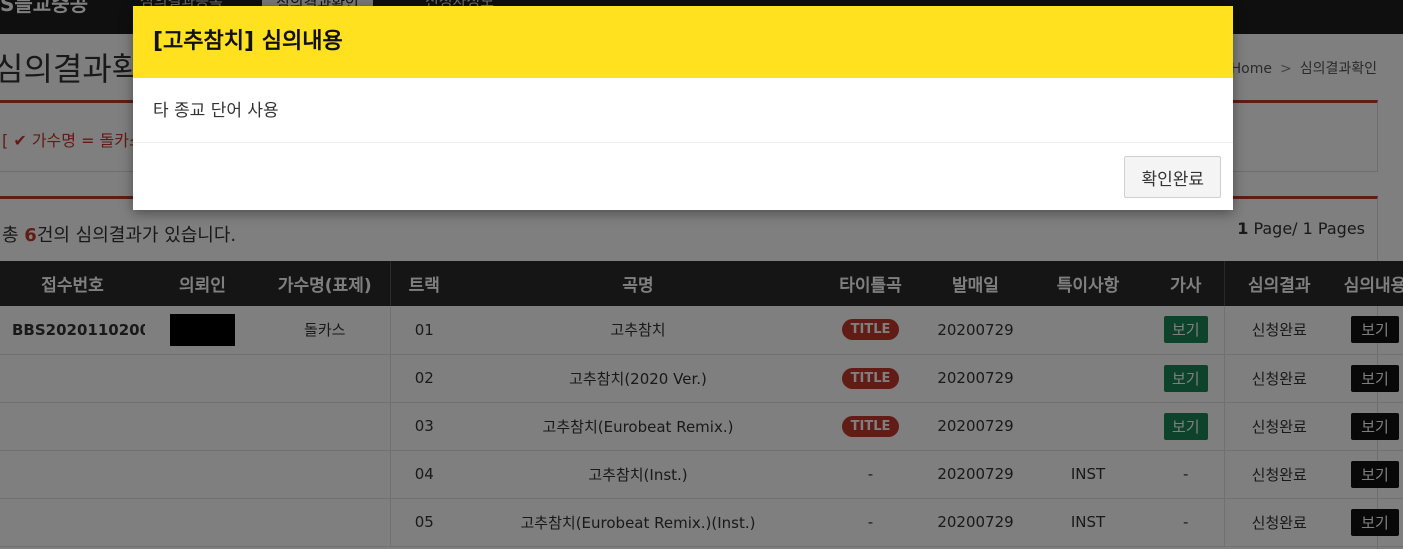 The image size is (1403, 549). I want to click on modal-header: [고추참치] 심의내용, so click(683, 42).